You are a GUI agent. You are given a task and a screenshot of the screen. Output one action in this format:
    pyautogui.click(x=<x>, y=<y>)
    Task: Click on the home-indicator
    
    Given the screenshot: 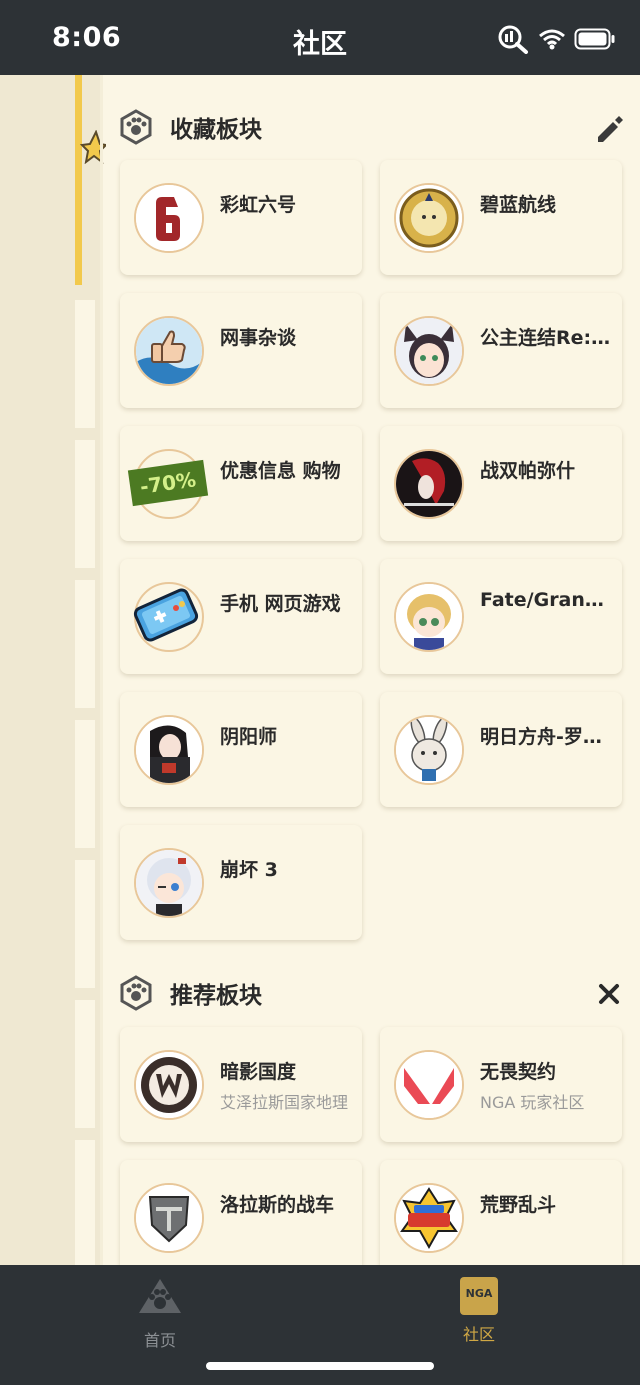 What is the action you would take?
    pyautogui.click(x=320, y=1366)
    